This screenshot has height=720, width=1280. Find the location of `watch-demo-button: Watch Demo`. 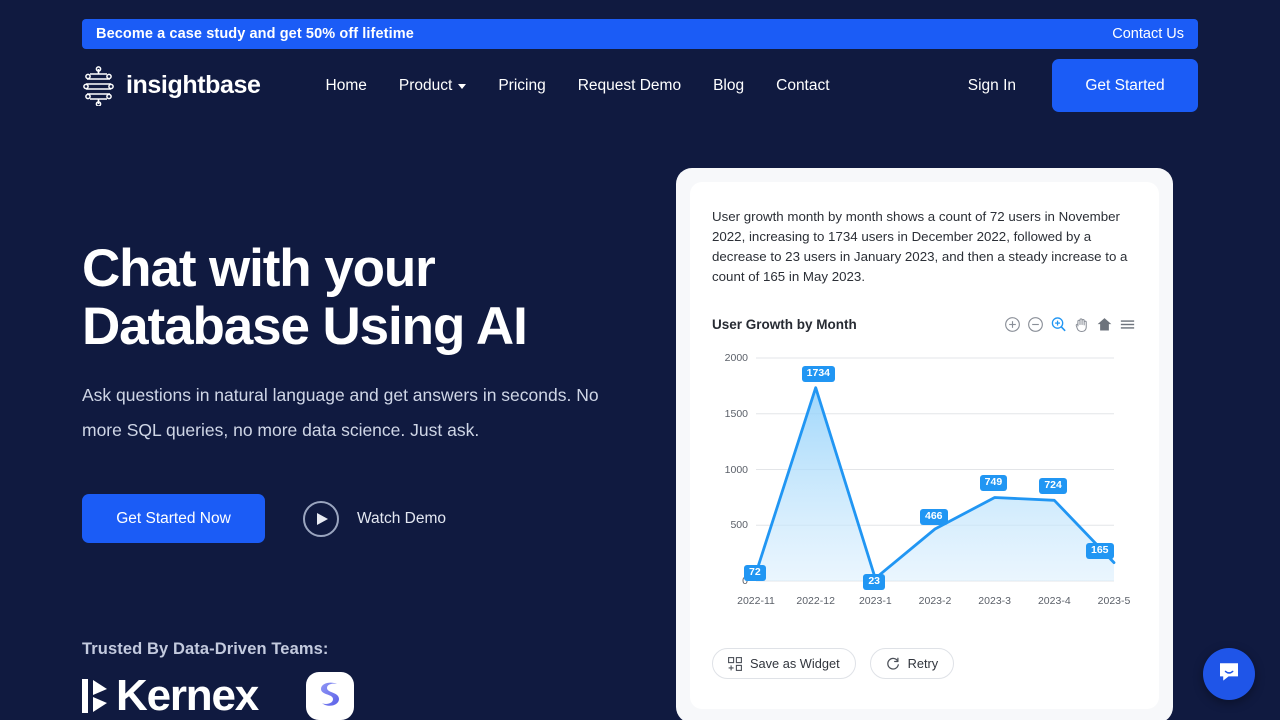

watch-demo-button: Watch Demo is located at coordinates (375, 518).